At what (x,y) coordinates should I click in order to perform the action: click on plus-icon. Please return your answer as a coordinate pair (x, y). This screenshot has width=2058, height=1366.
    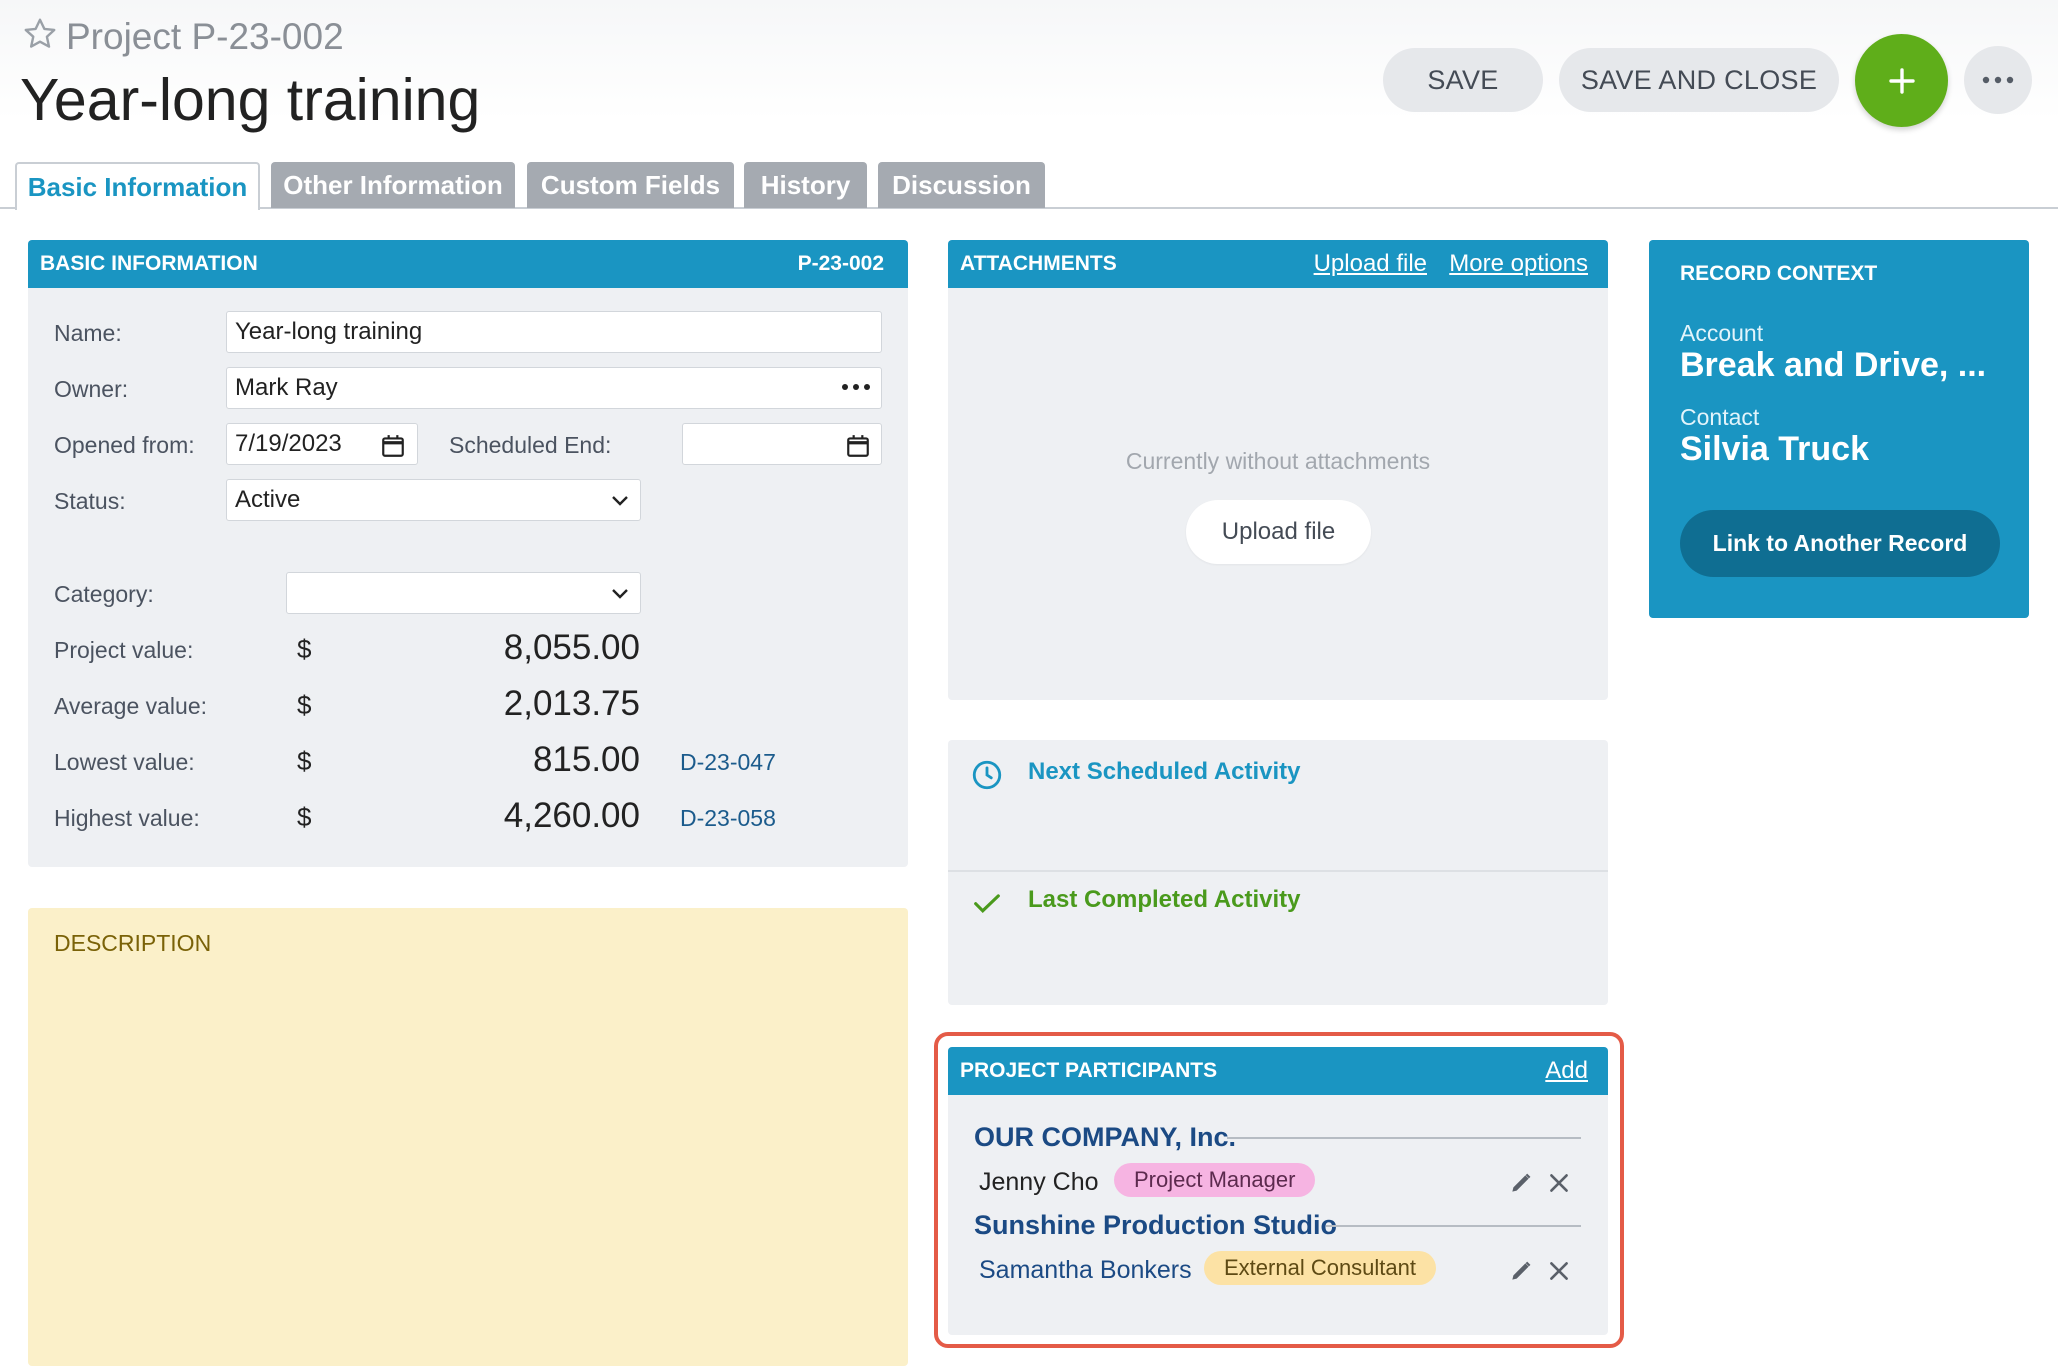
    Looking at the image, I should click on (1901, 80).